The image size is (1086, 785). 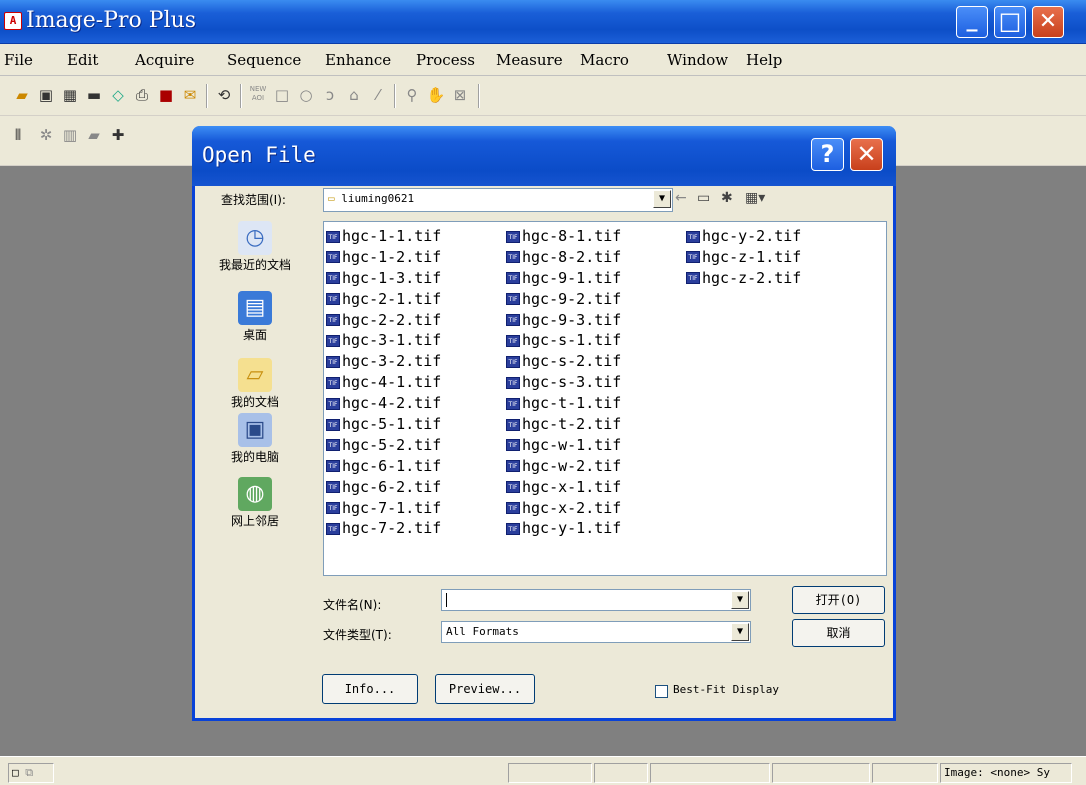 What do you see at coordinates (972, 22) in the screenshot?
I see `minimize-button: _` at bounding box center [972, 22].